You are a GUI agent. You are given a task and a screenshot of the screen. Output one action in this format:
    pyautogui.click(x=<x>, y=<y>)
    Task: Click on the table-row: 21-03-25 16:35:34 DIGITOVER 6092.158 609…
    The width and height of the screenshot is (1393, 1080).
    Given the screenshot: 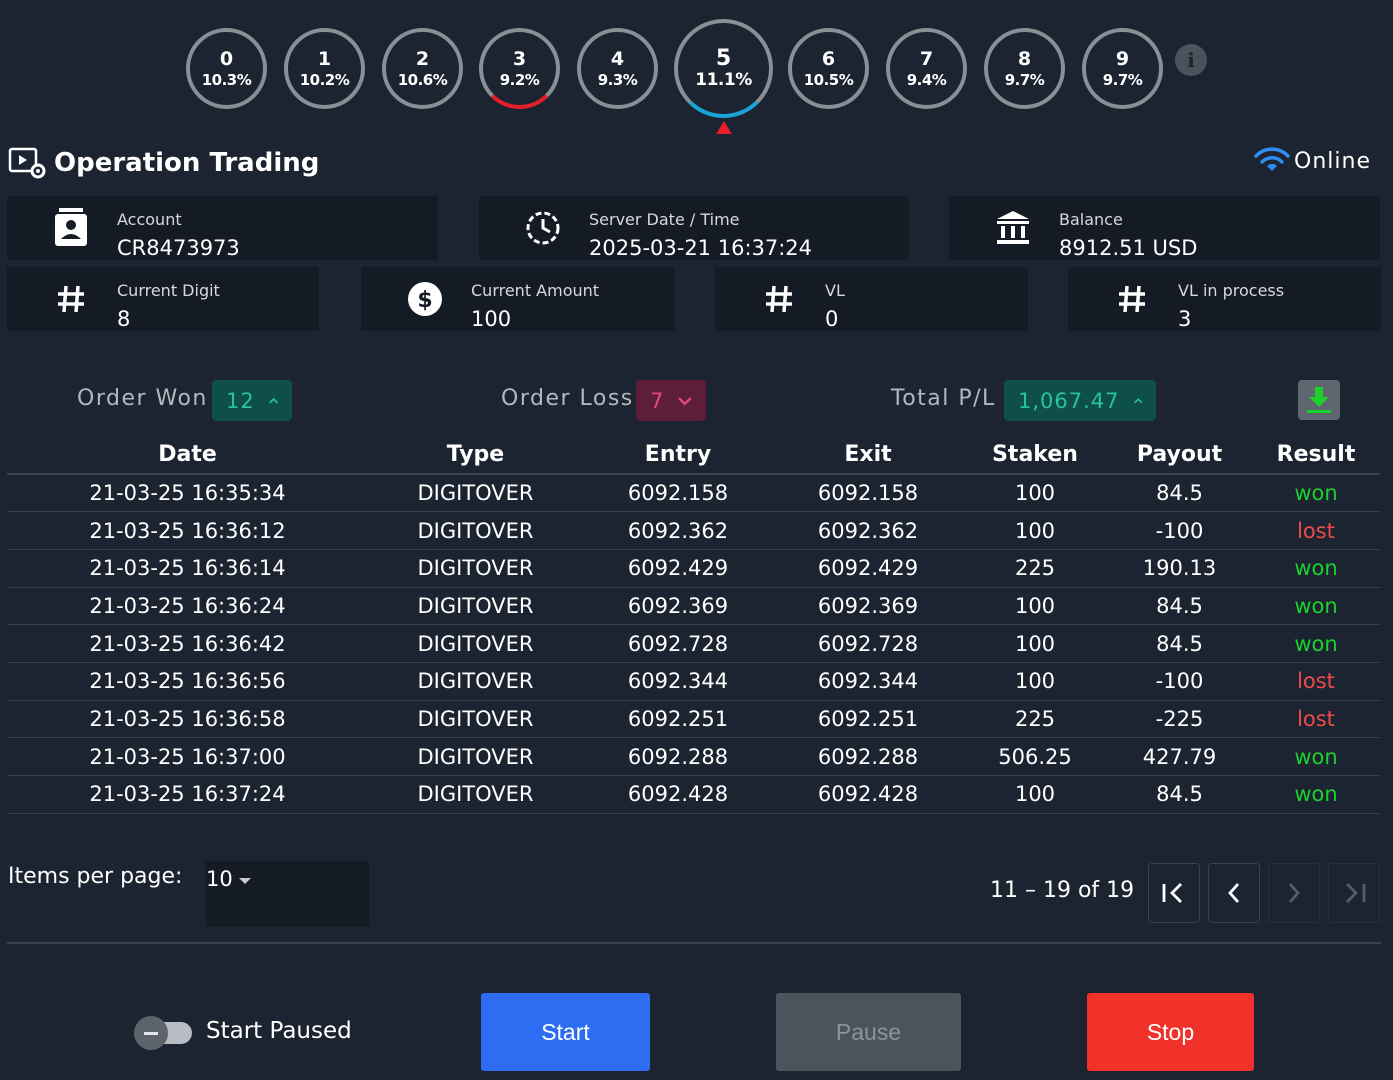 What is the action you would take?
    pyautogui.click(x=693, y=493)
    